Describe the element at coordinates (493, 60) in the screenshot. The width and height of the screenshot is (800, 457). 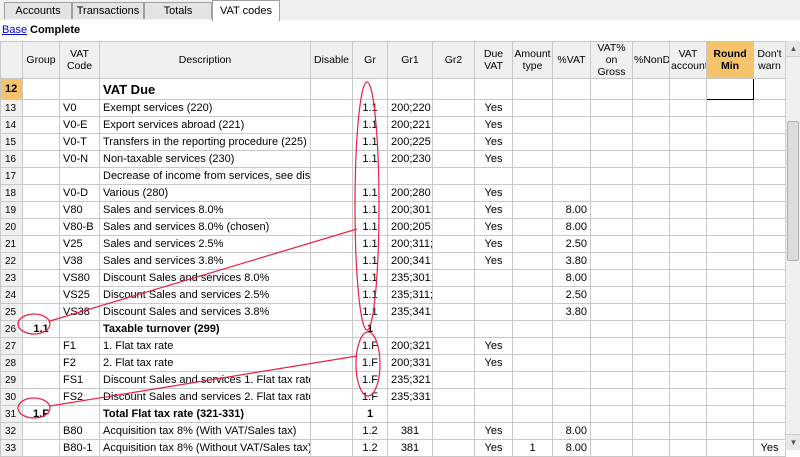
I see `column-header-due-vat: Due VAT` at that location.